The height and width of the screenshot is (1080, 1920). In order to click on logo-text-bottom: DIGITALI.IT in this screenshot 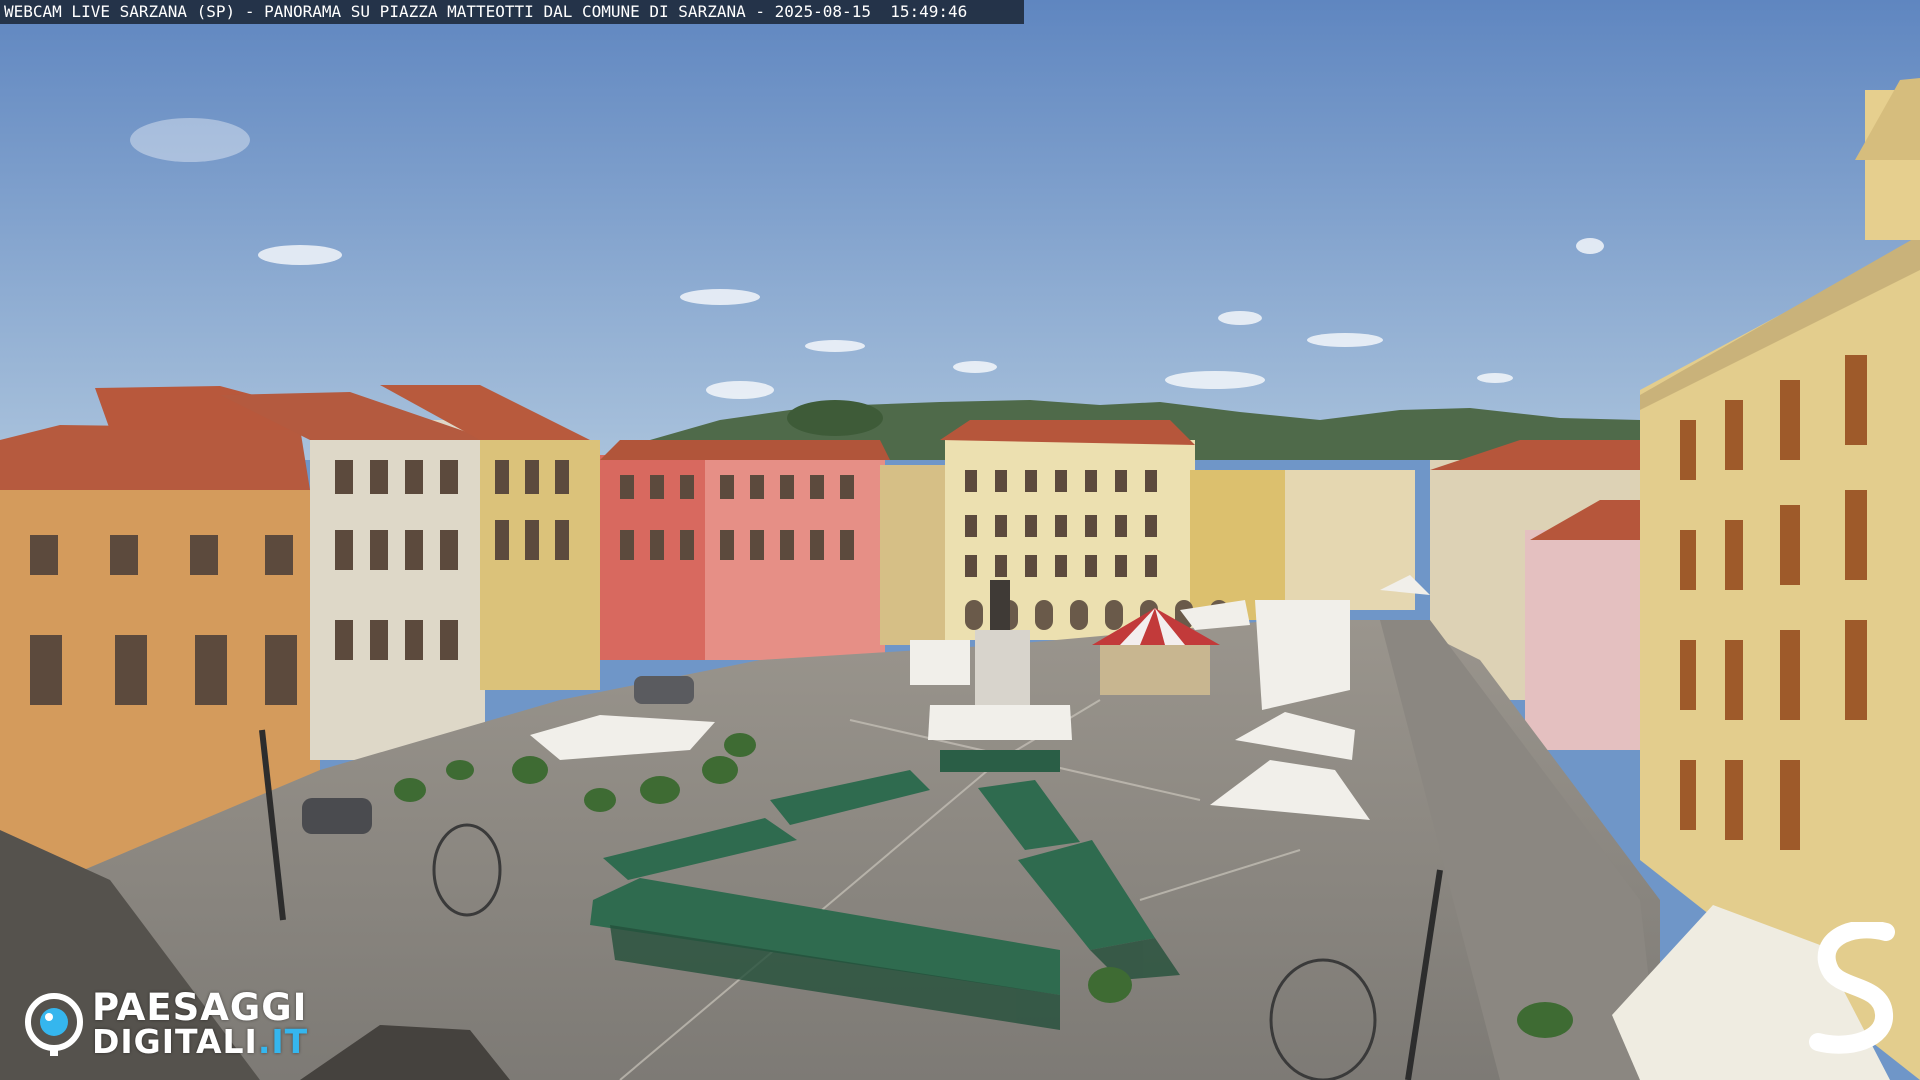, I will do `click(200, 1042)`.